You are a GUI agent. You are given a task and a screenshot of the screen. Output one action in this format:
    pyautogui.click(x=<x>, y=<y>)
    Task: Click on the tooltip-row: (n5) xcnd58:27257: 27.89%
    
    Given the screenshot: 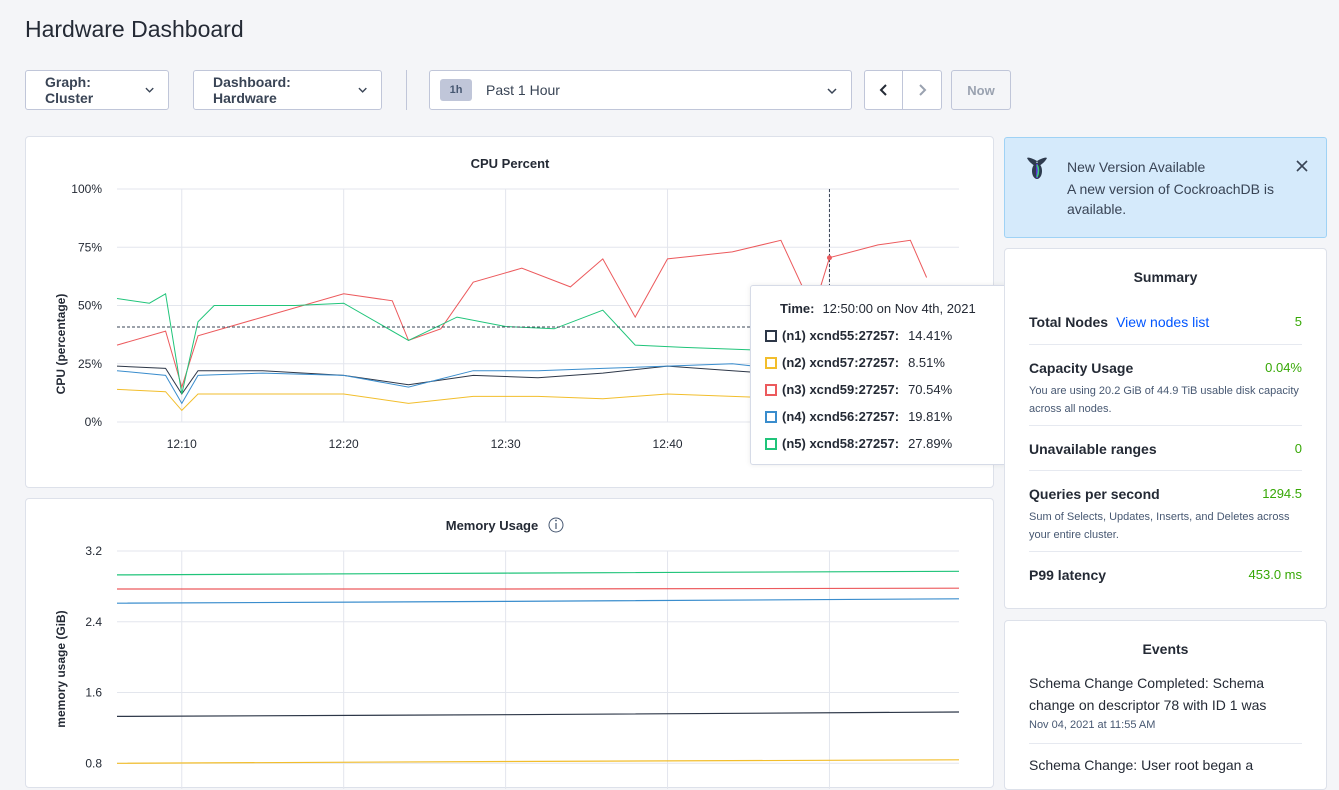 What is the action you would take?
    pyautogui.click(x=858, y=443)
    